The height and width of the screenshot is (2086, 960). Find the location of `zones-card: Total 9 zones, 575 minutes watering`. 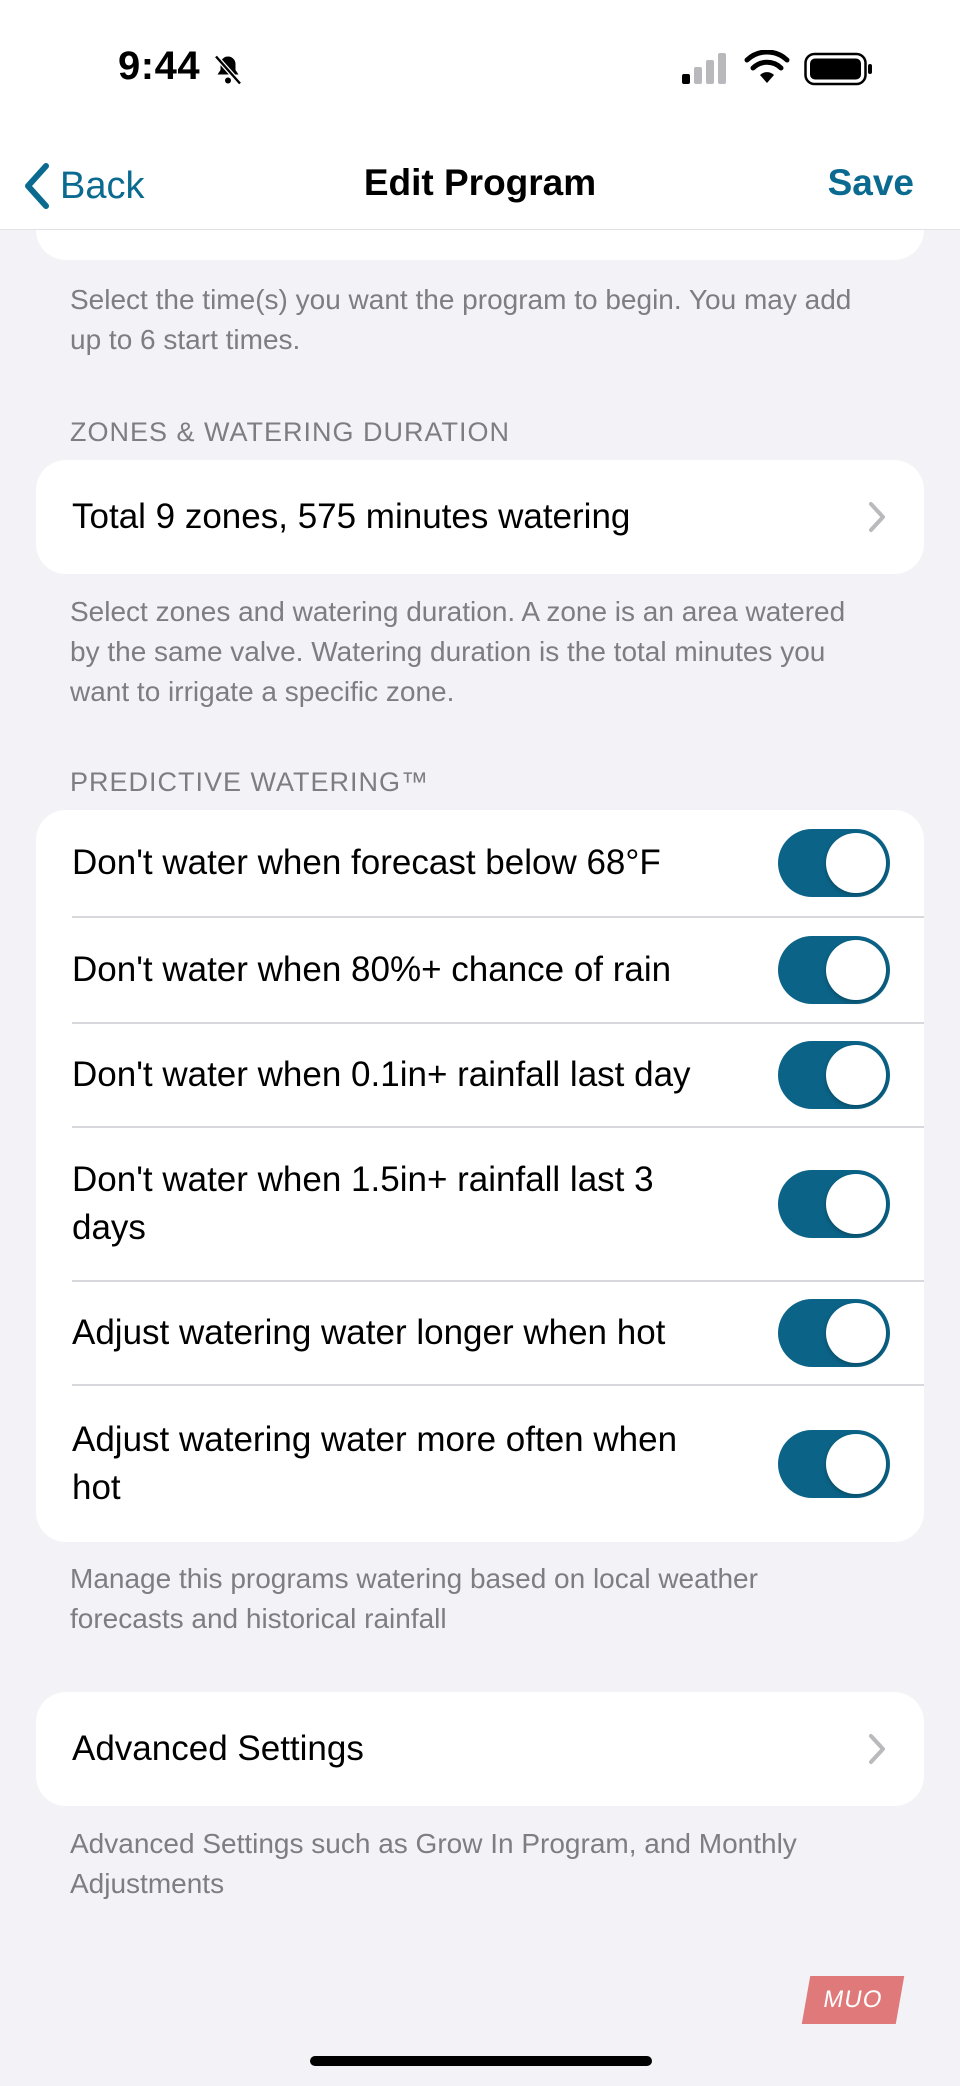

zones-card: Total 9 zones, 575 minutes watering is located at coordinates (480, 517).